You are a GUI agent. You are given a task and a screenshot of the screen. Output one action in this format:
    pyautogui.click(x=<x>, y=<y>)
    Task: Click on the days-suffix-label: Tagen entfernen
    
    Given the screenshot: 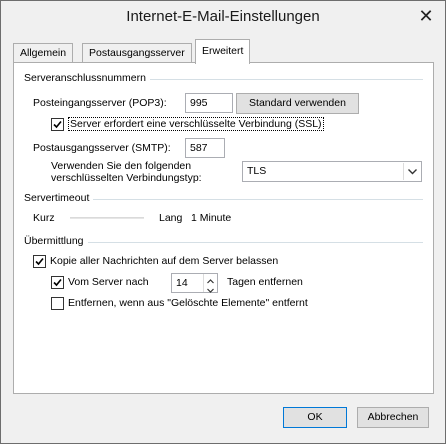 What is the action you would take?
    pyautogui.click(x=265, y=282)
    